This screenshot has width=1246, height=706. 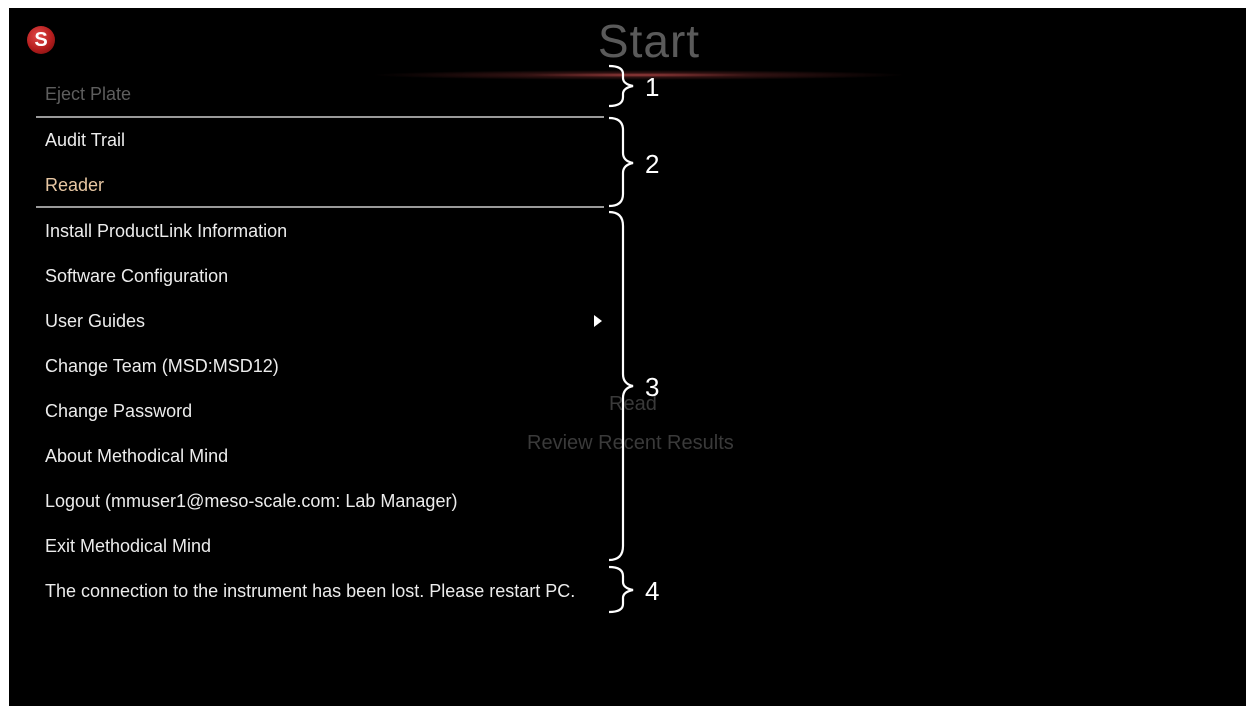 I want to click on callout-number-2: 2, so click(x=652, y=164).